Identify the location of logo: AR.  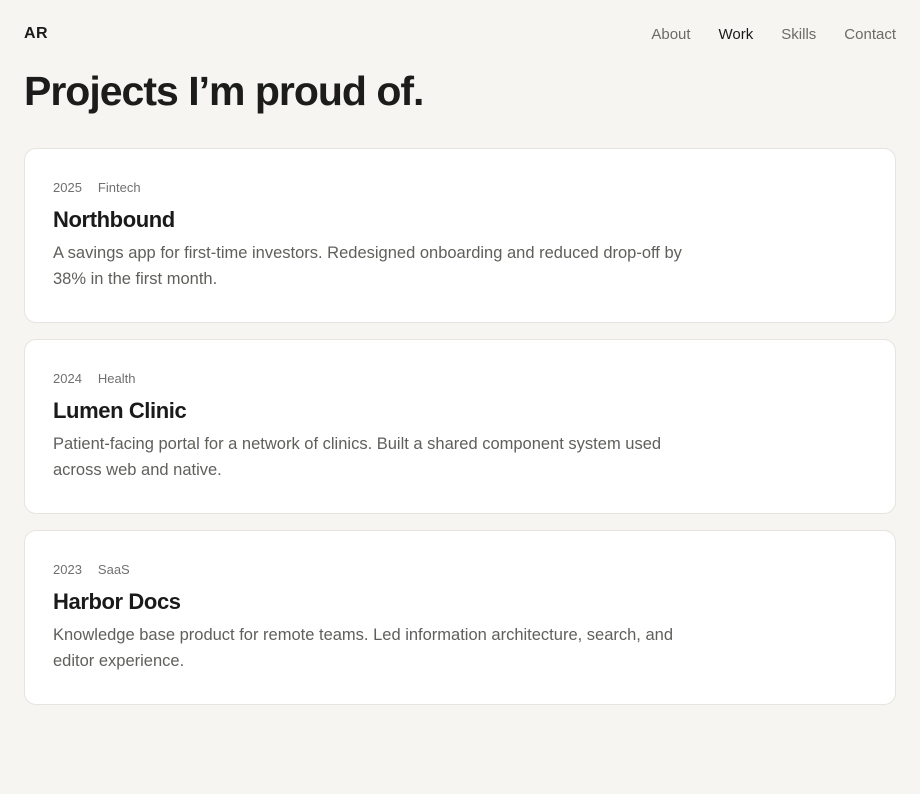
(36, 34).